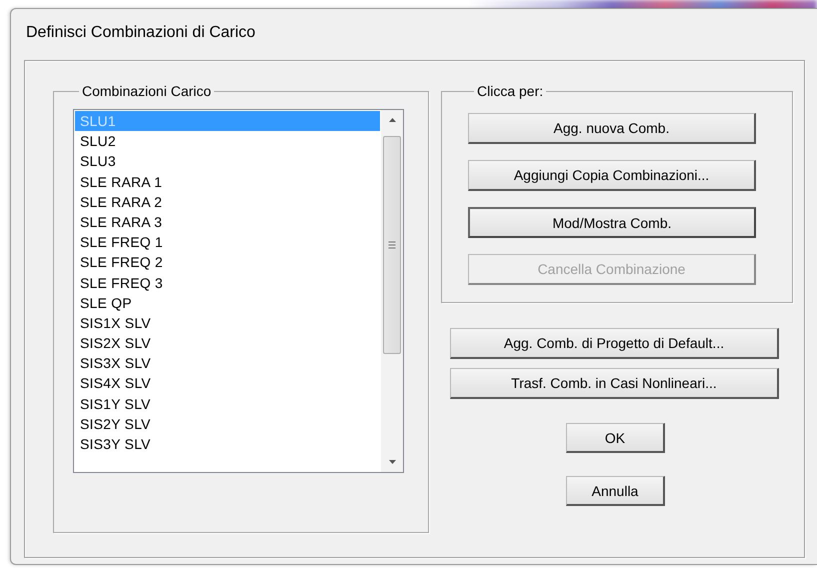 The width and height of the screenshot is (817, 571). I want to click on list-item: SLE RARA 3, so click(227, 222).